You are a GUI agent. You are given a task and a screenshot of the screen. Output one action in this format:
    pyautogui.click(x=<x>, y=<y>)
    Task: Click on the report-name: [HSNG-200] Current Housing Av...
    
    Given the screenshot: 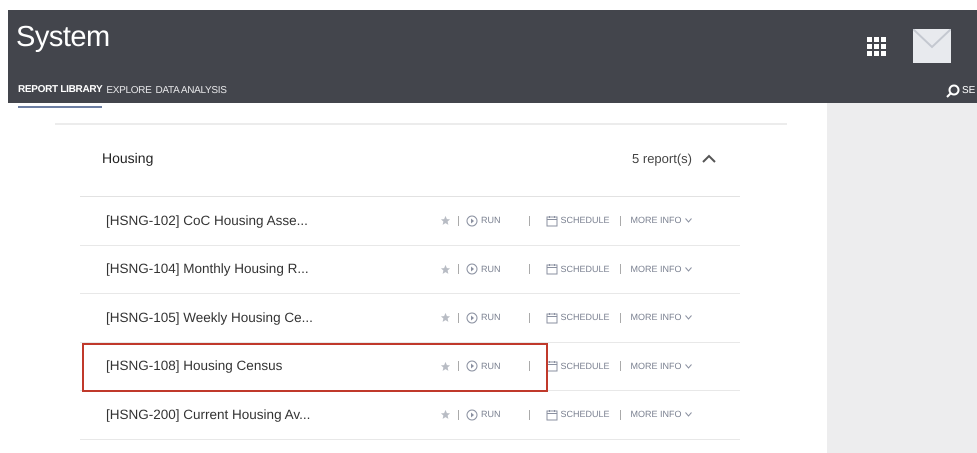 What is the action you would take?
    pyautogui.click(x=260, y=414)
    